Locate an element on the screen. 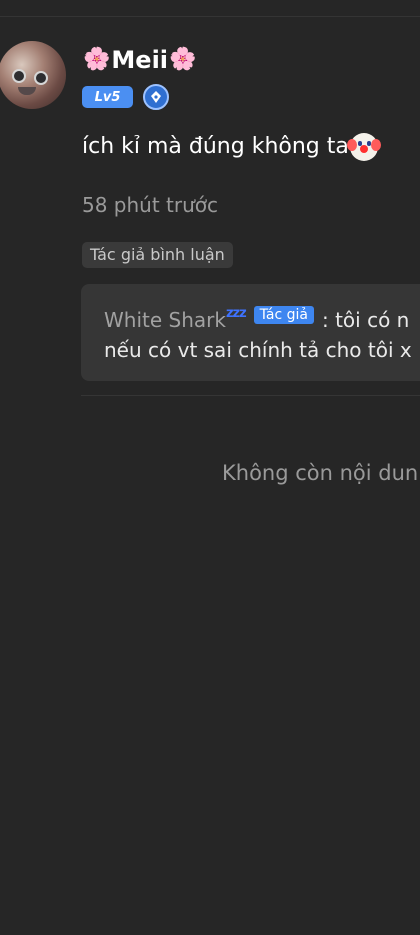  comment-body: ích kỉ mà đúng không ta is located at coordinates (231, 147).